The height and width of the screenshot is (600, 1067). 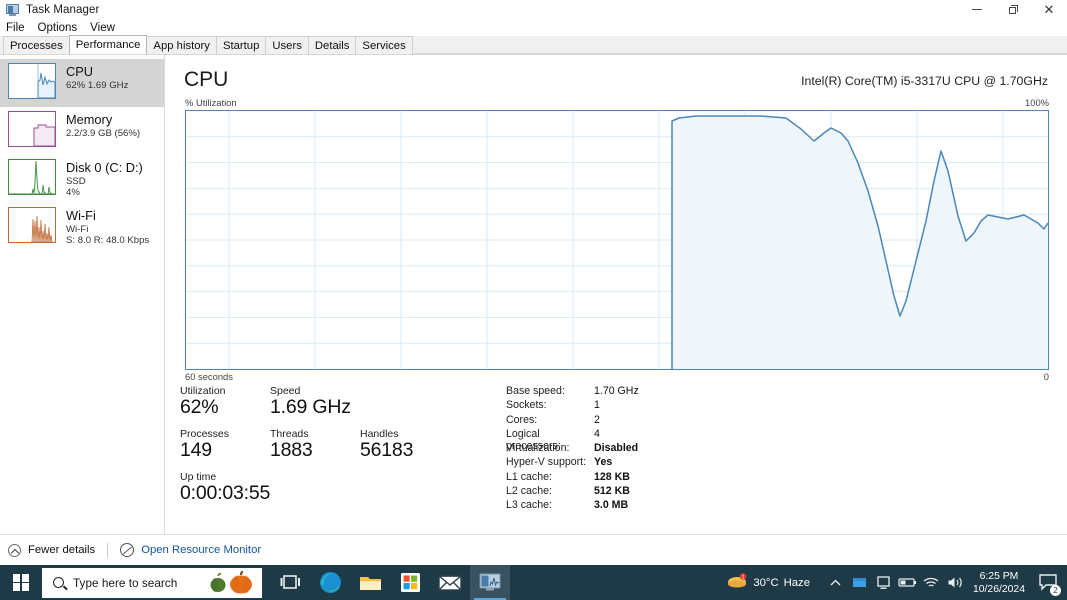 What do you see at coordinates (14, 550) in the screenshot?
I see `chevron-up-icon` at bounding box center [14, 550].